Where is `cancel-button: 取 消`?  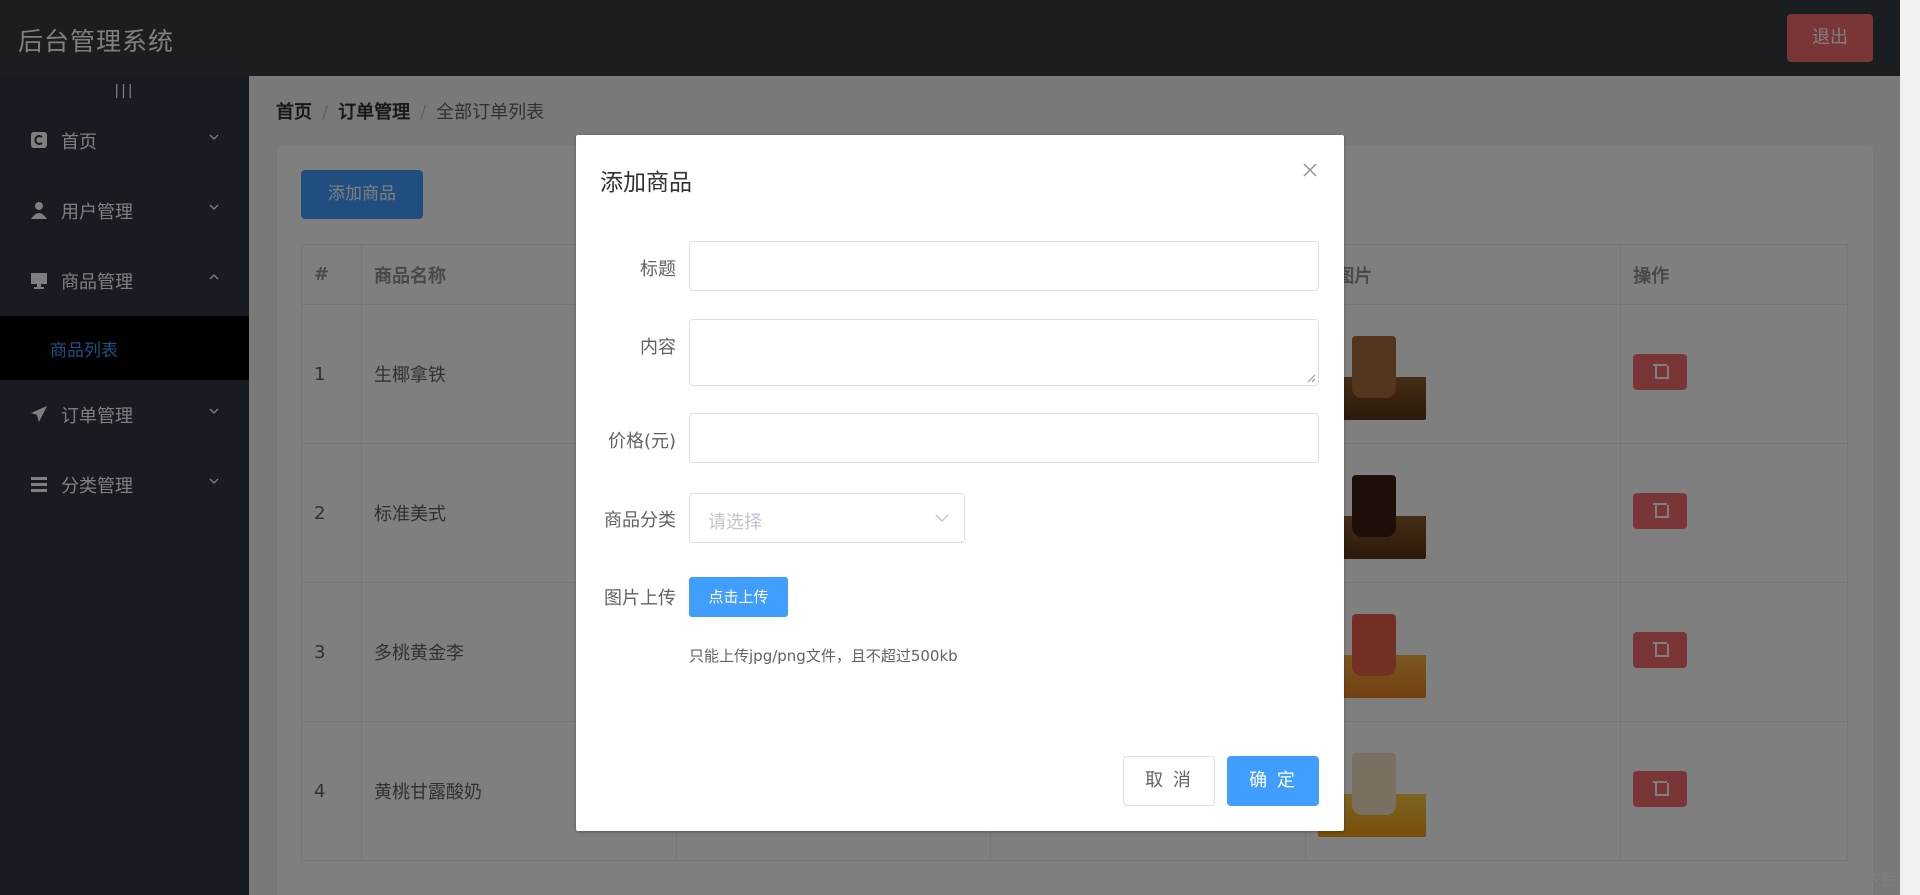 cancel-button: 取 消 is located at coordinates (1169, 781).